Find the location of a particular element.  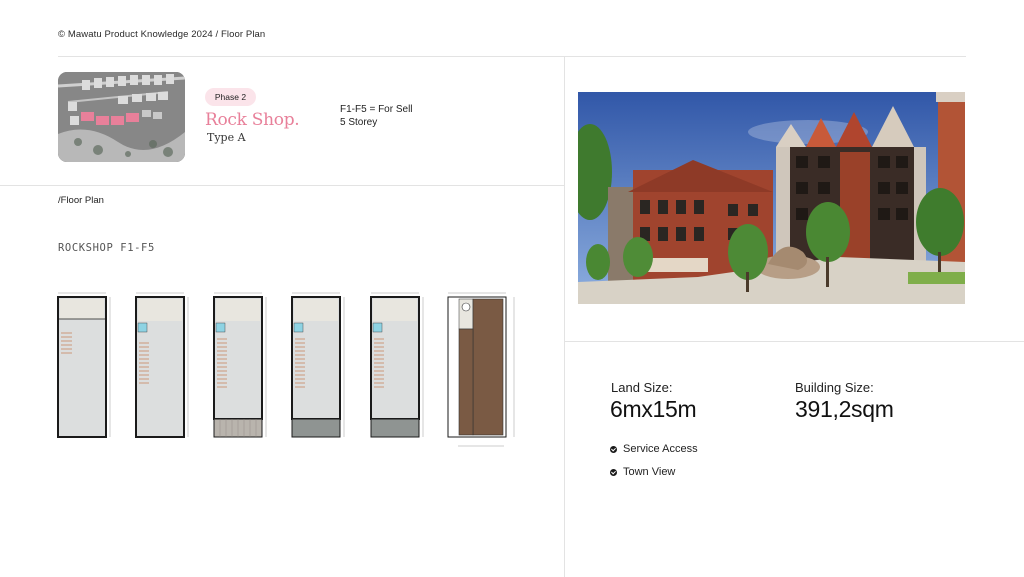

floor-plan-ground is located at coordinates (162, 365).